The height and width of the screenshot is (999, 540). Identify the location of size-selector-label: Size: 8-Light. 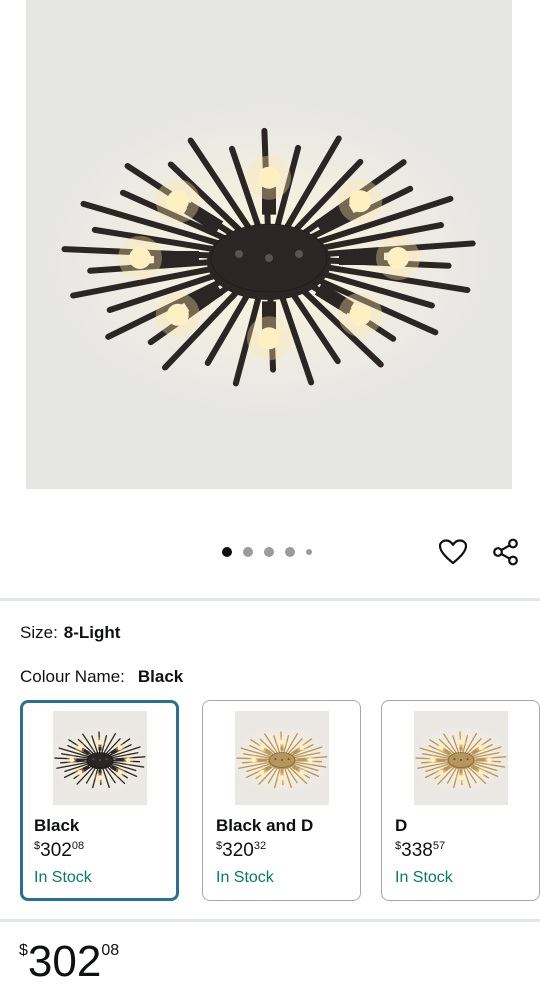
(70, 633).